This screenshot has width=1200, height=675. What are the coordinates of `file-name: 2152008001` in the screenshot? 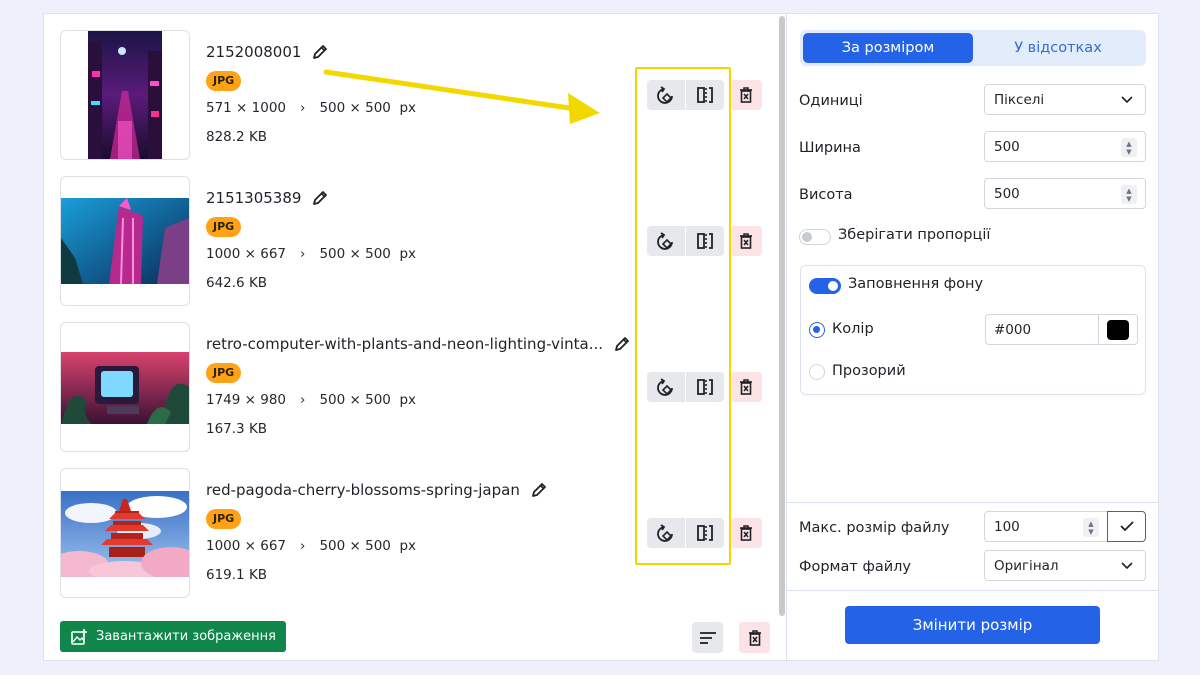 It's located at (254, 52).